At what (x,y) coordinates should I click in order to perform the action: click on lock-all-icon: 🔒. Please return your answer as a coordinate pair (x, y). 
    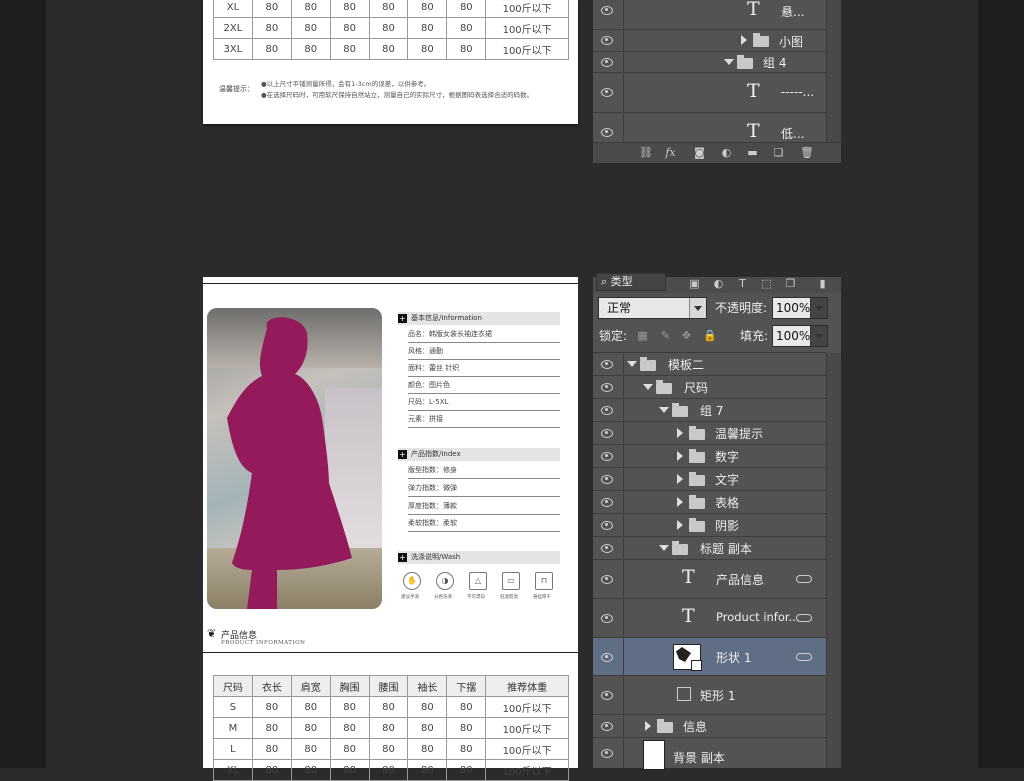
    Looking at the image, I should click on (710, 335).